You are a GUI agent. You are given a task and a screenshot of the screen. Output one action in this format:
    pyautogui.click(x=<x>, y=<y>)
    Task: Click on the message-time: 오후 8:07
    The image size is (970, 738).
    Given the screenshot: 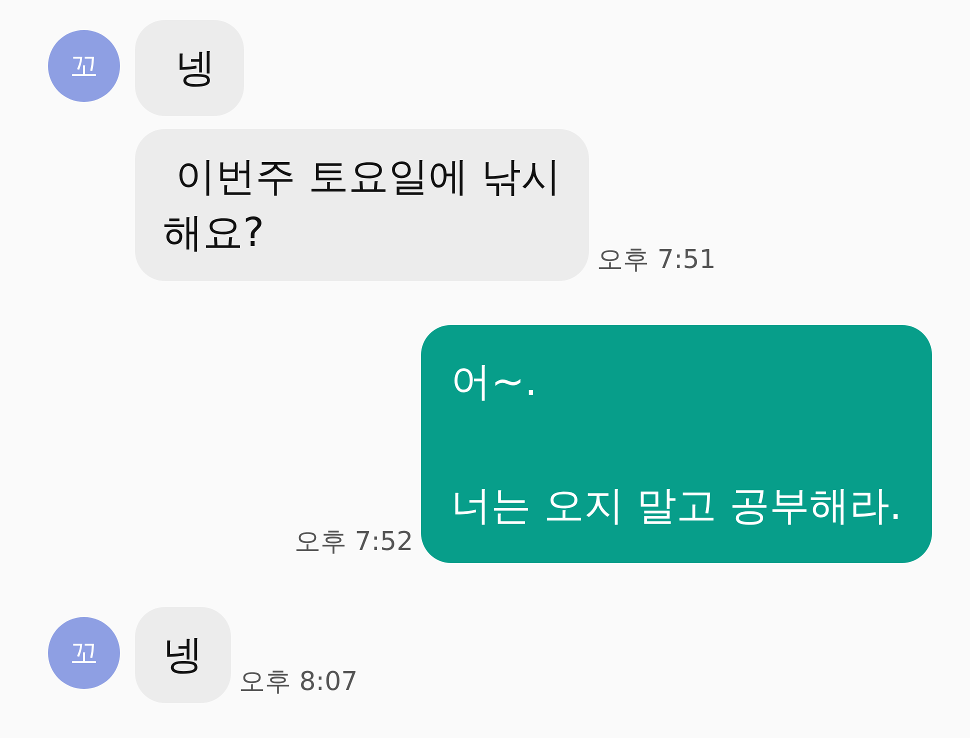 What is the action you would take?
    pyautogui.click(x=298, y=682)
    